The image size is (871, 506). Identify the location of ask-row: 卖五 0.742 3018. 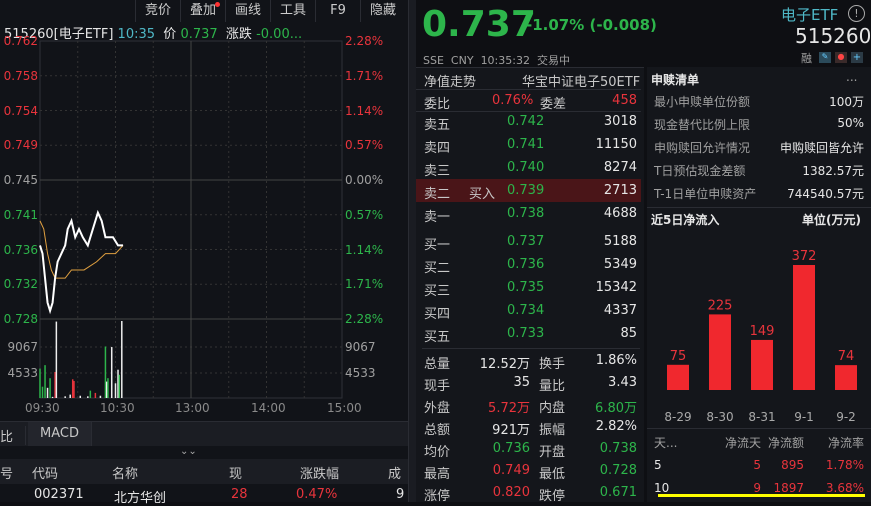
(528, 121).